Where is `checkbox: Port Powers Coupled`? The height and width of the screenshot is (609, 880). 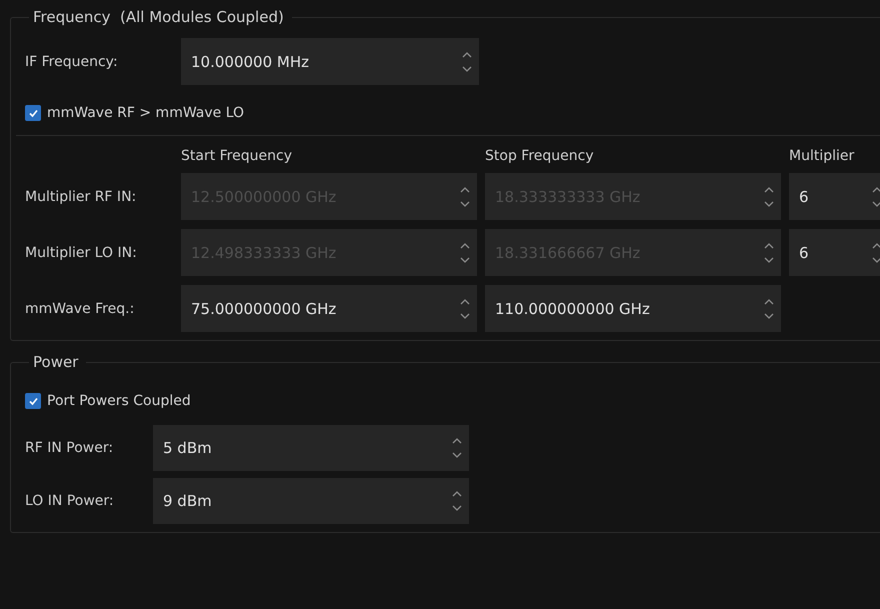 checkbox: Port Powers Coupled is located at coordinates (452, 401).